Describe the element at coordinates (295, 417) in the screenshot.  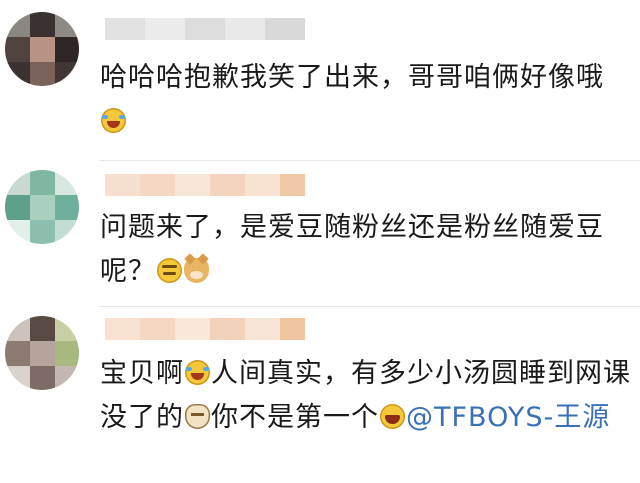
I see `comment-text-part: 你不是第一个` at that location.